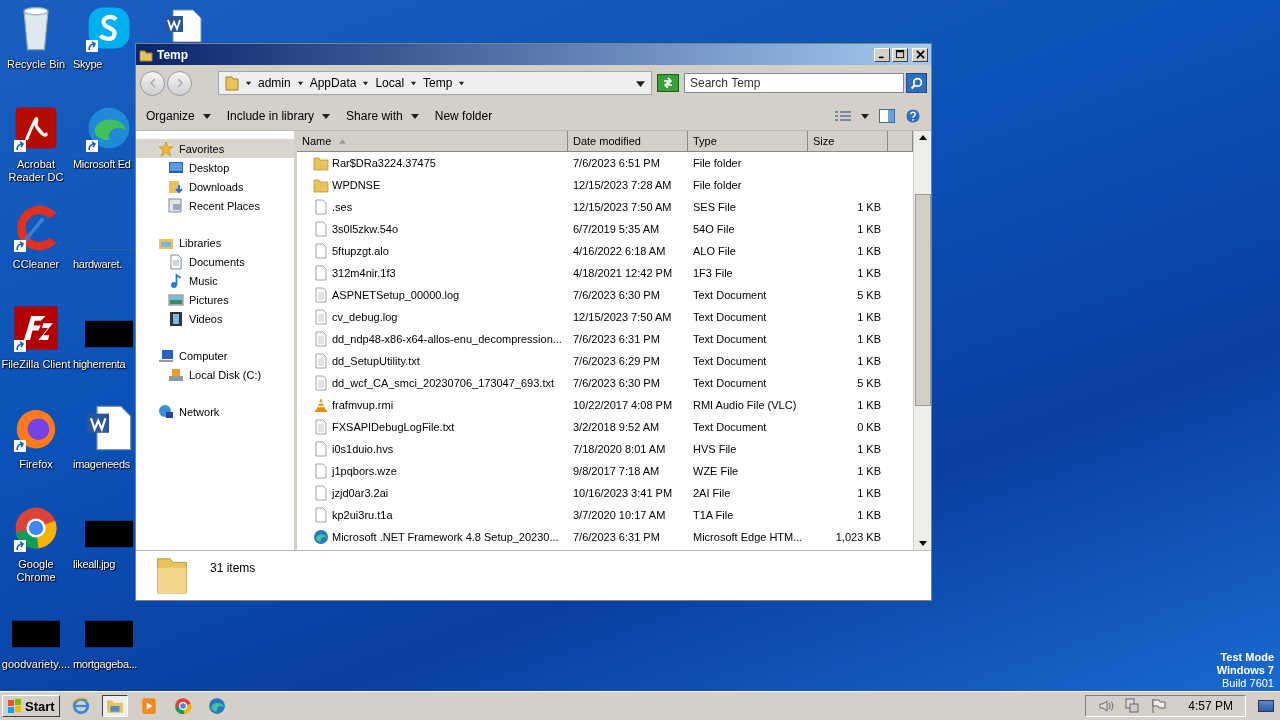 The width and height of the screenshot is (1280, 720). Describe the element at coordinates (715, 449) in the screenshot. I see `type-cell-text: HVS File` at that location.